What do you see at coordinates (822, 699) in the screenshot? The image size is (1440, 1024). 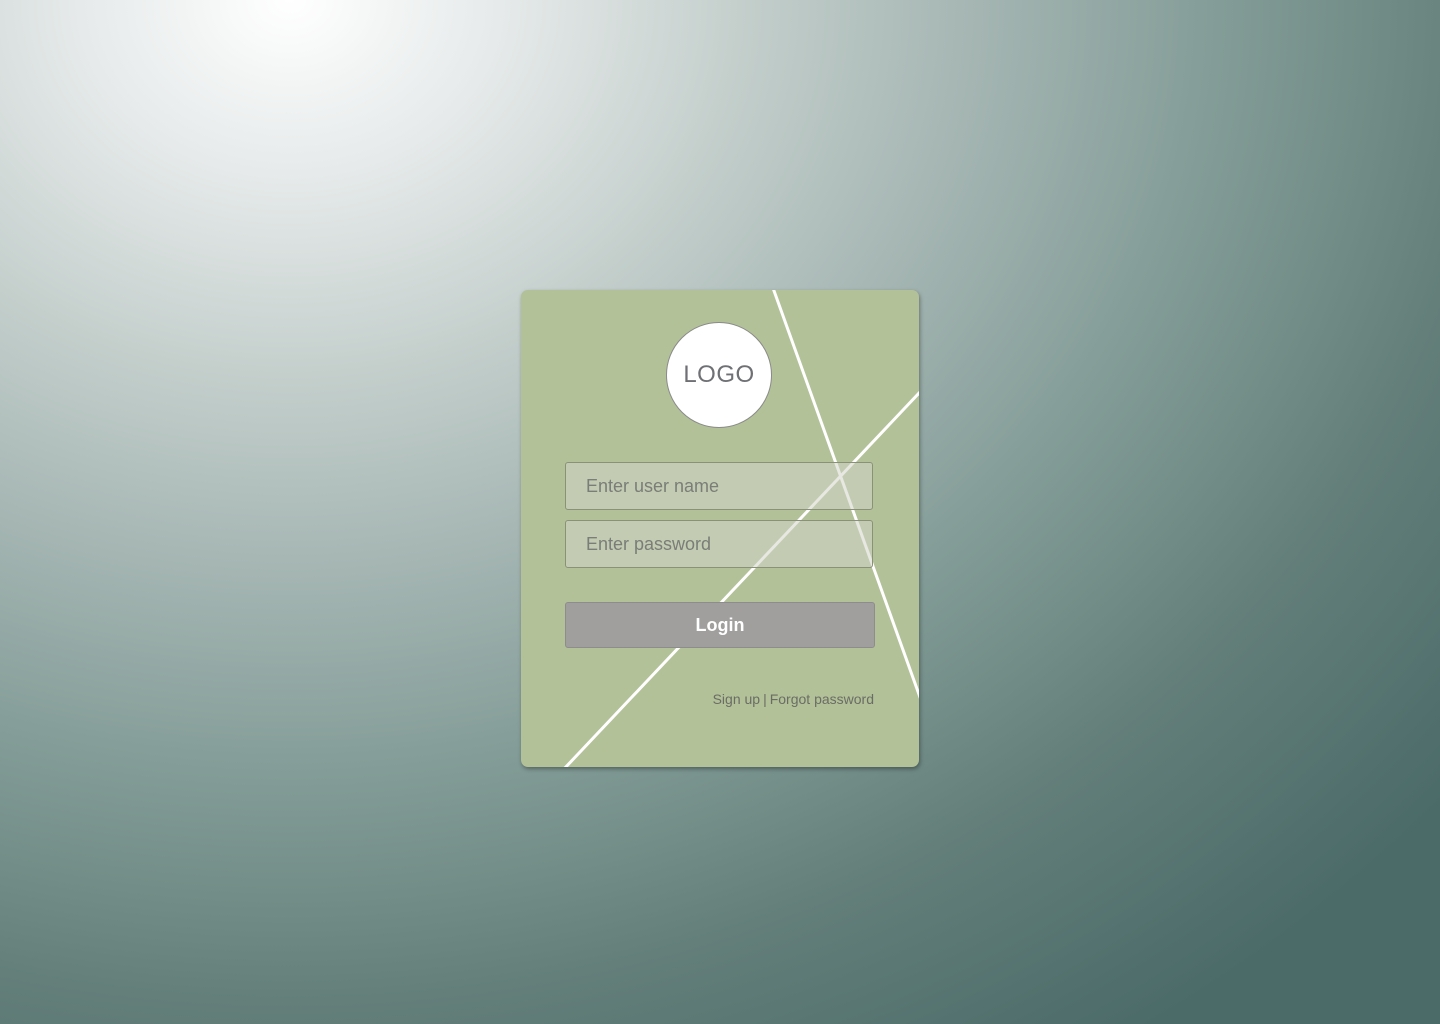 I see `forgot-password-link: Forgot password` at bounding box center [822, 699].